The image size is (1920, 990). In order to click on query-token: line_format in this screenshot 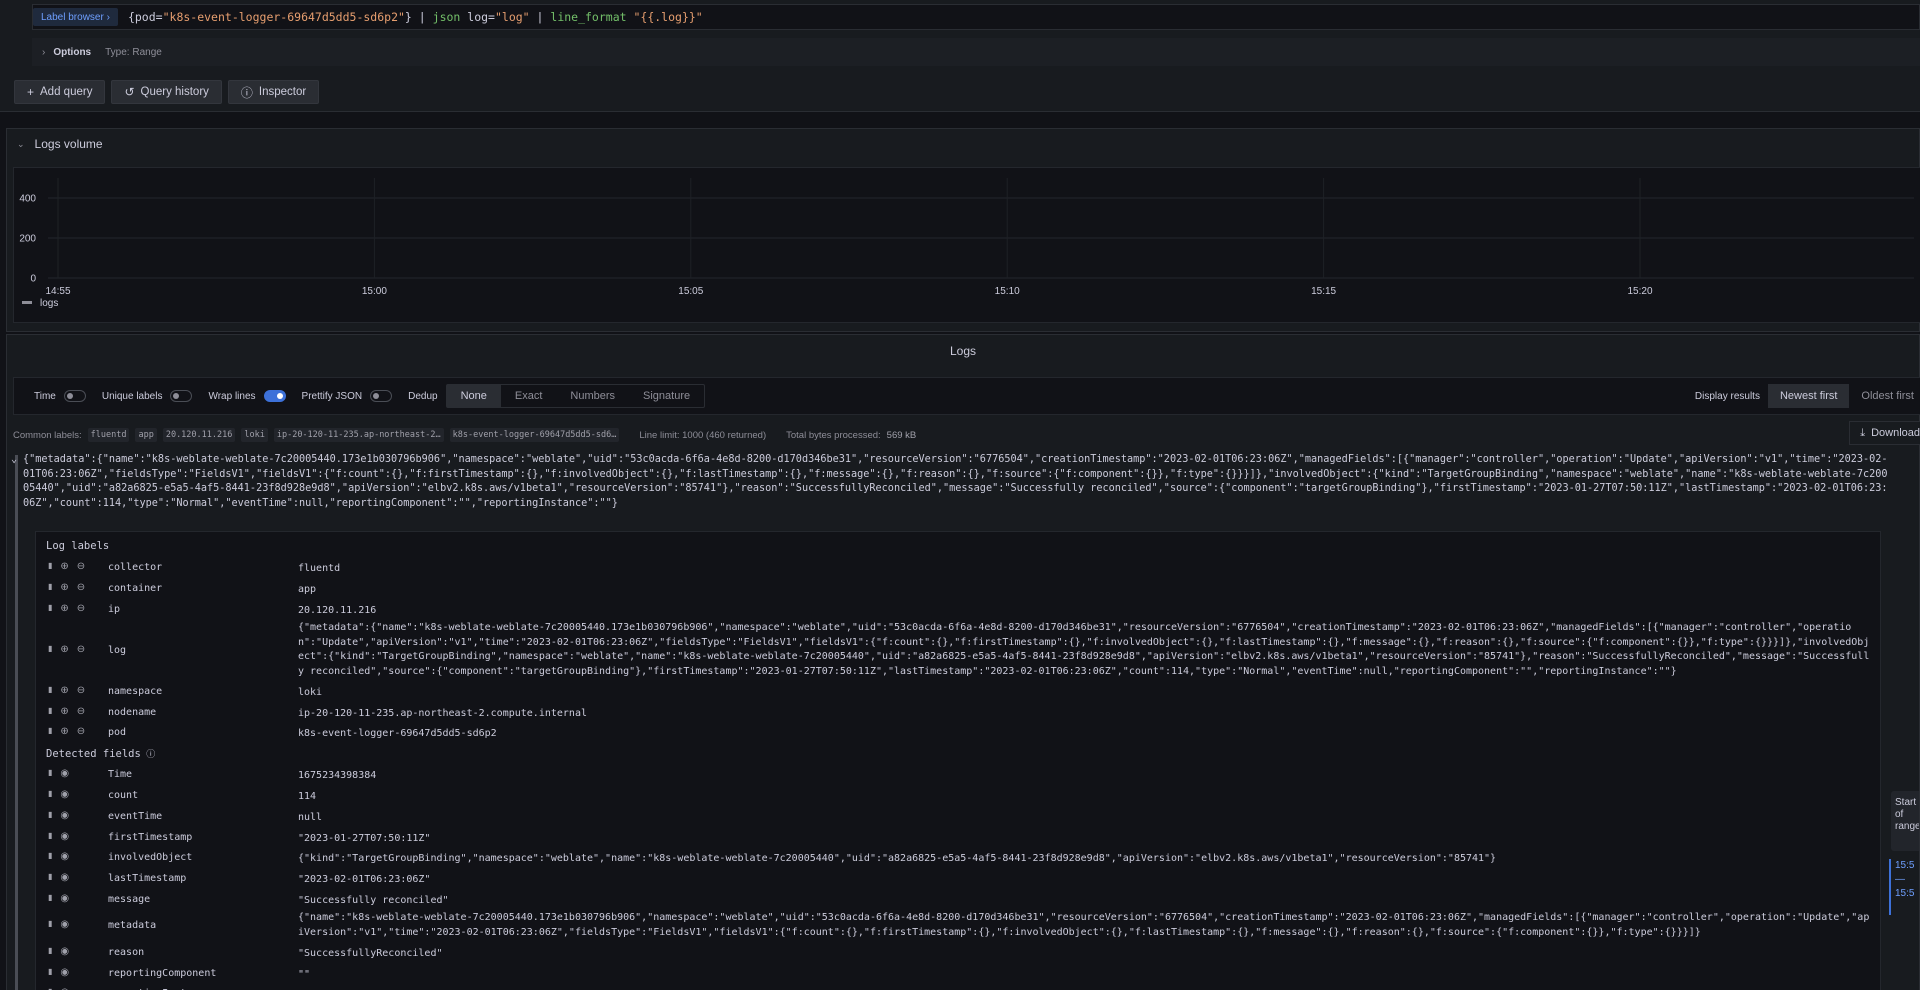, I will do `click(588, 17)`.